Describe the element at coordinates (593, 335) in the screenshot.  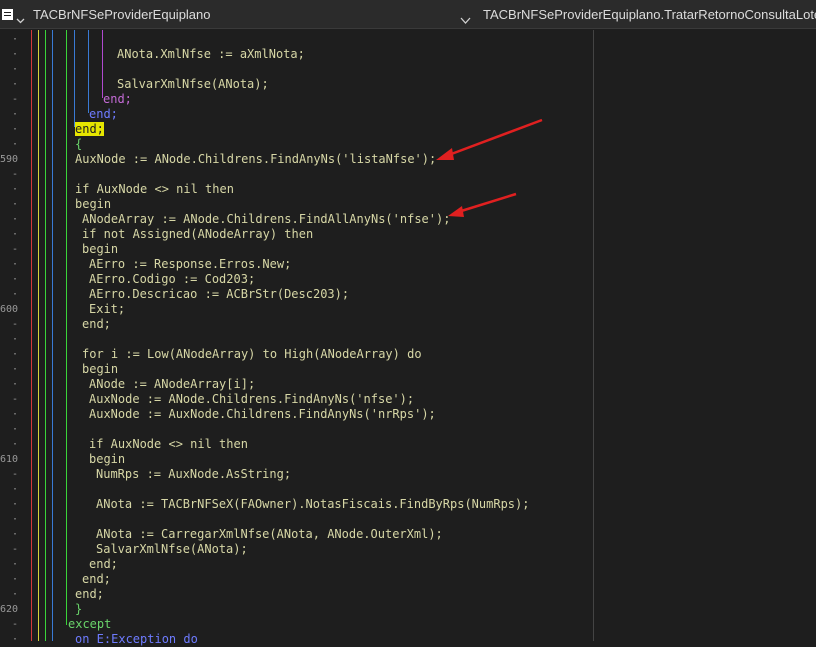
I see `right-margin-line` at that location.